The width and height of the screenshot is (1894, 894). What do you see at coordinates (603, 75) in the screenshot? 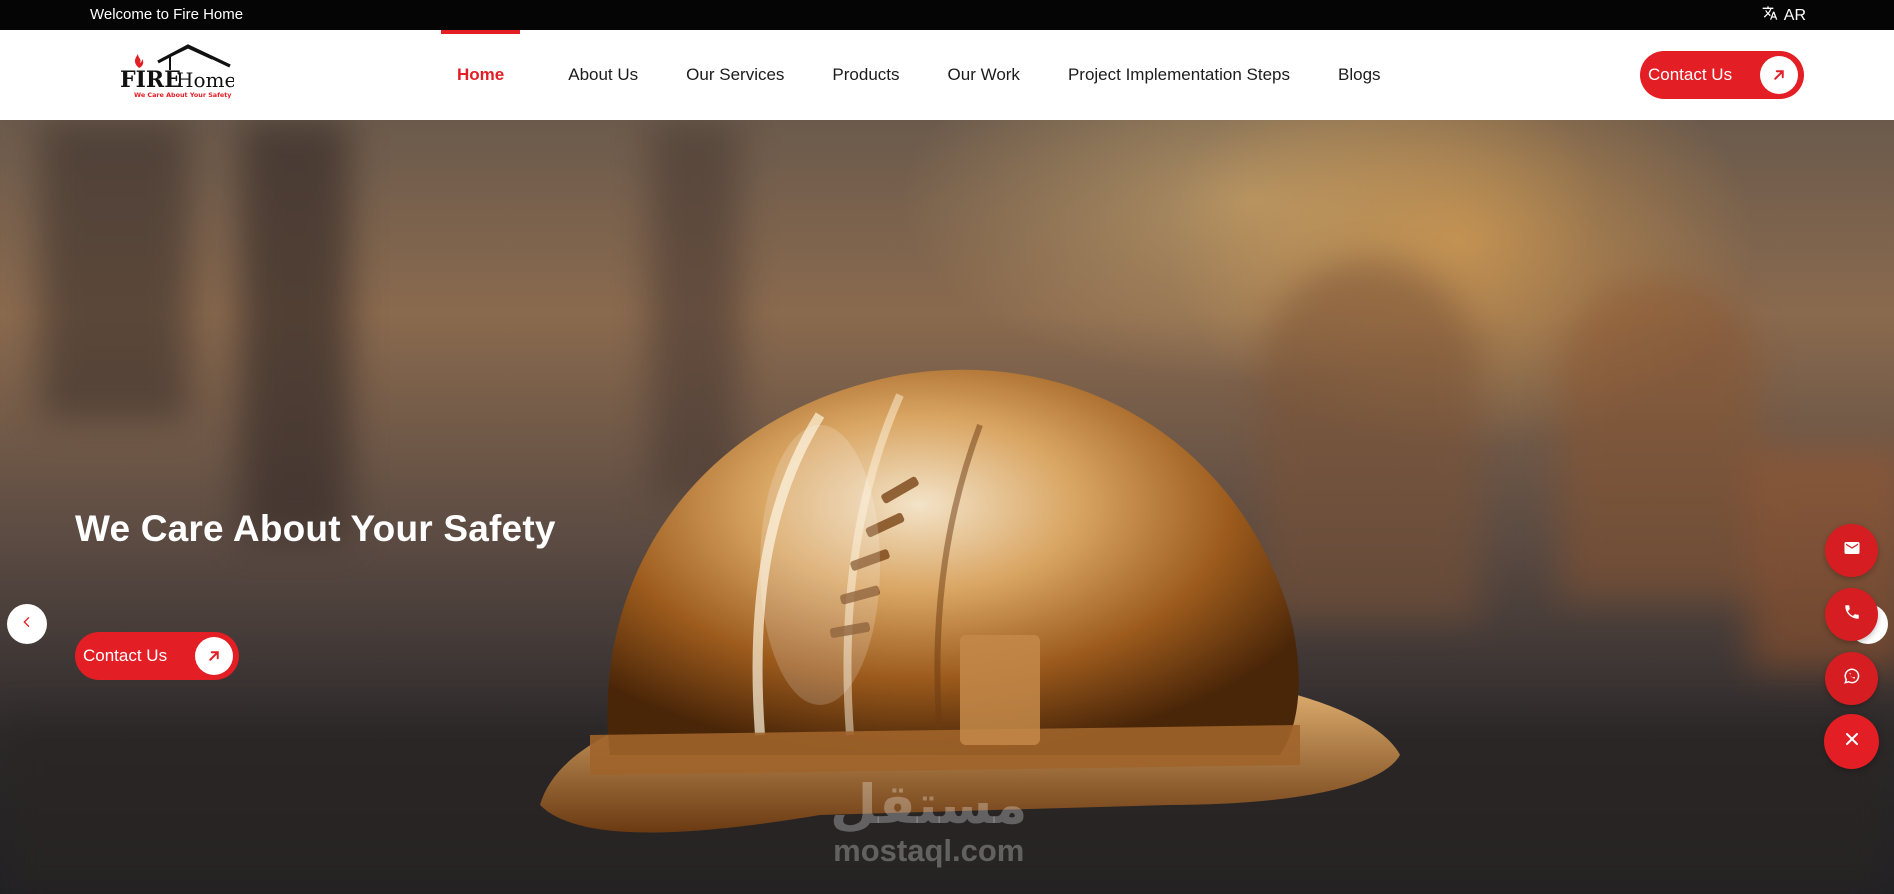
I see `nav-about-us: About Us` at bounding box center [603, 75].